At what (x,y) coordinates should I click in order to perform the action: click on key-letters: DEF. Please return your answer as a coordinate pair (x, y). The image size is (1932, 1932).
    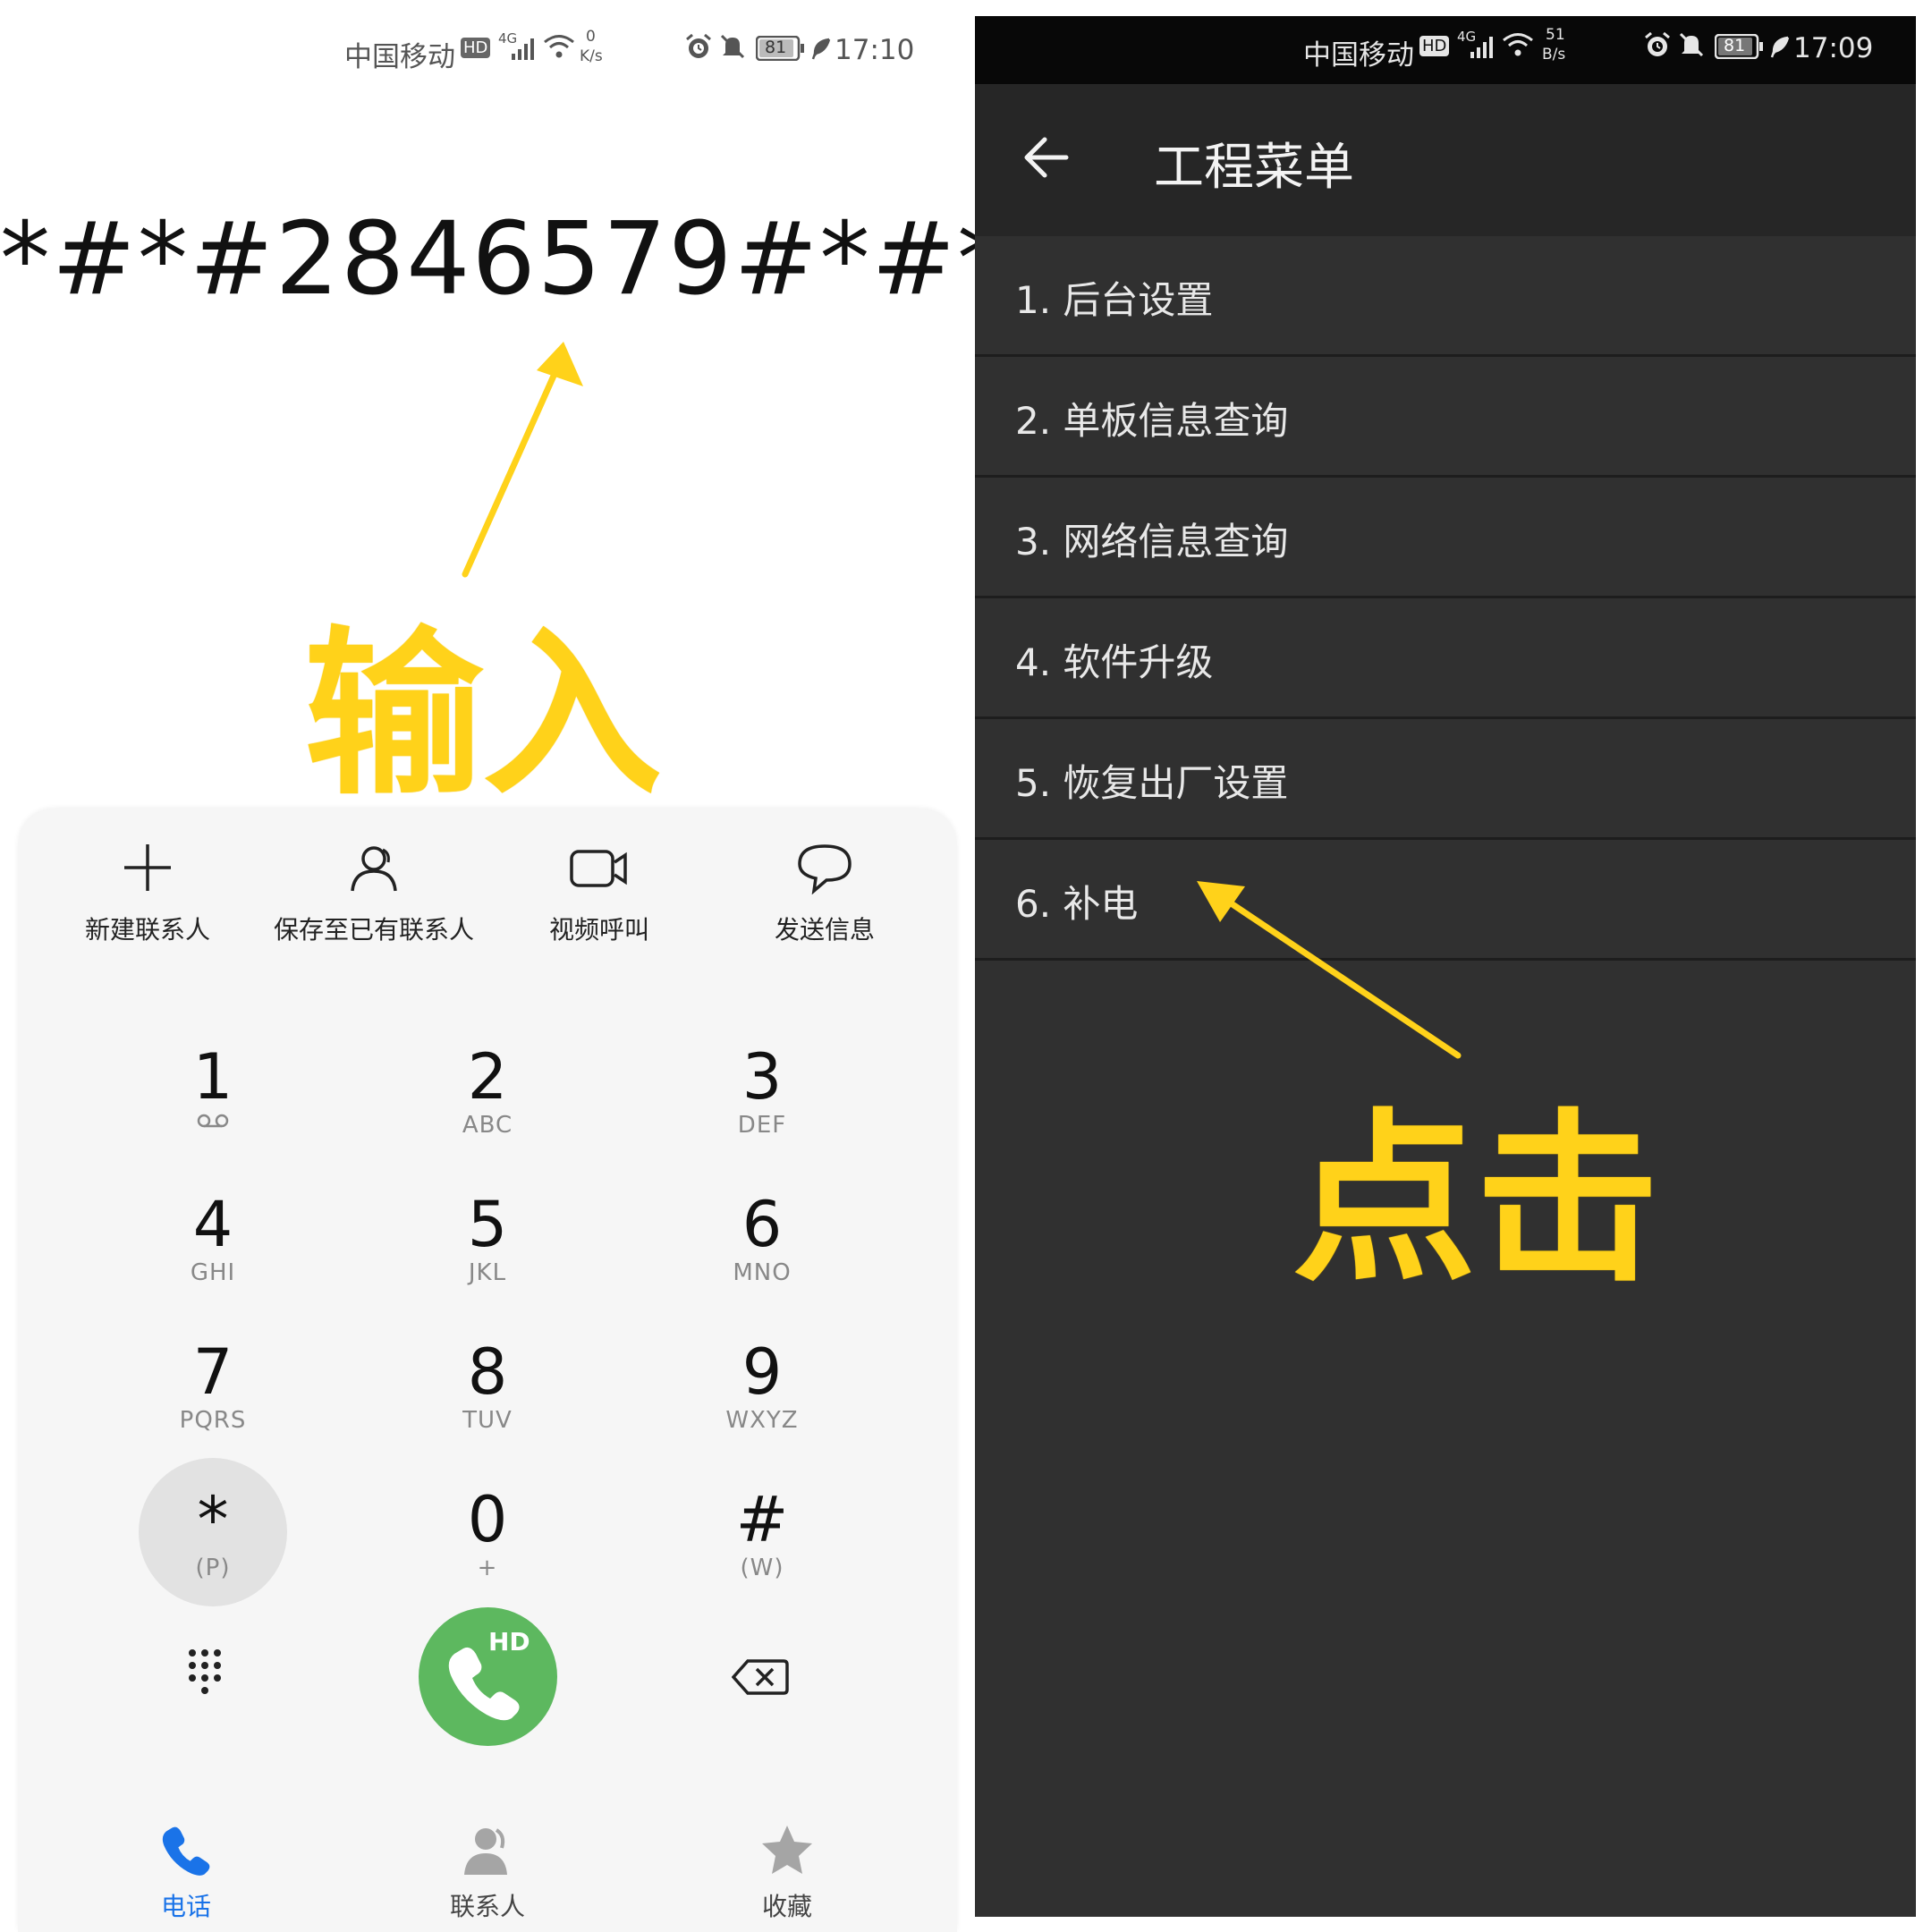
    Looking at the image, I should click on (762, 1125).